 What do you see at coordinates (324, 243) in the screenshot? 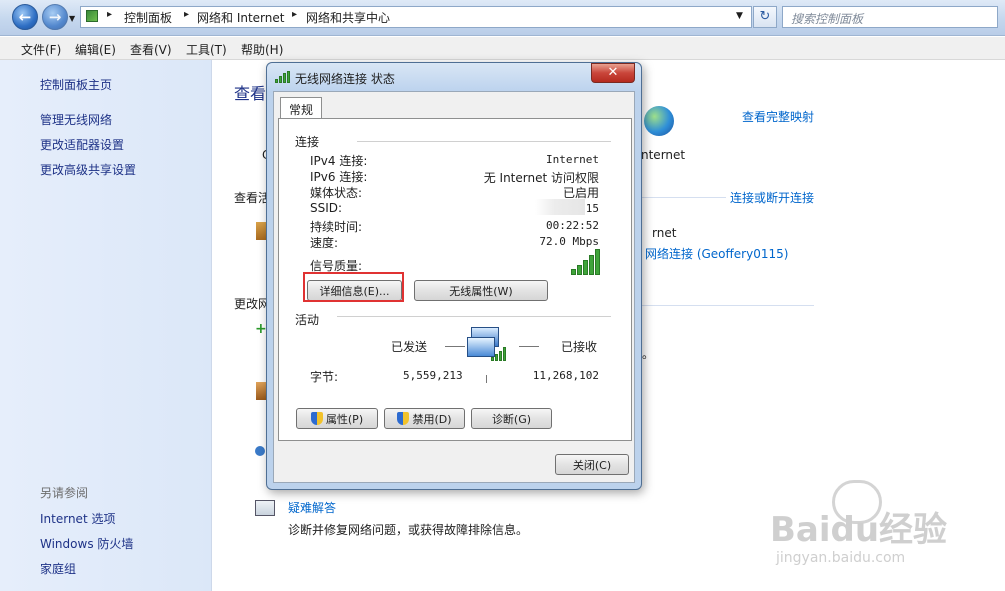
I see `speed-label: 速度:` at bounding box center [324, 243].